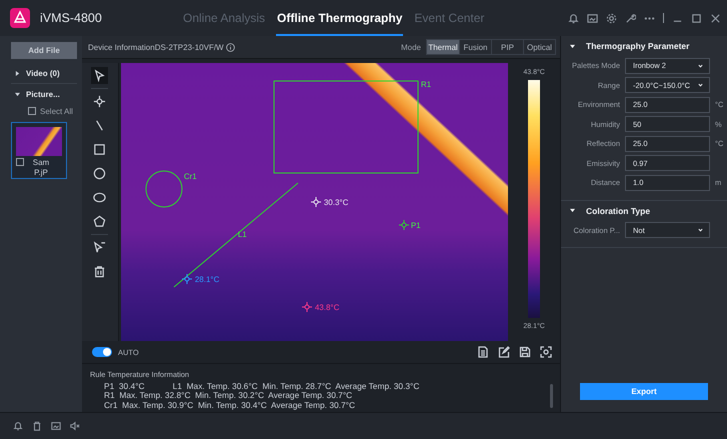 The image size is (727, 439). I want to click on edit-icon, so click(504, 352).